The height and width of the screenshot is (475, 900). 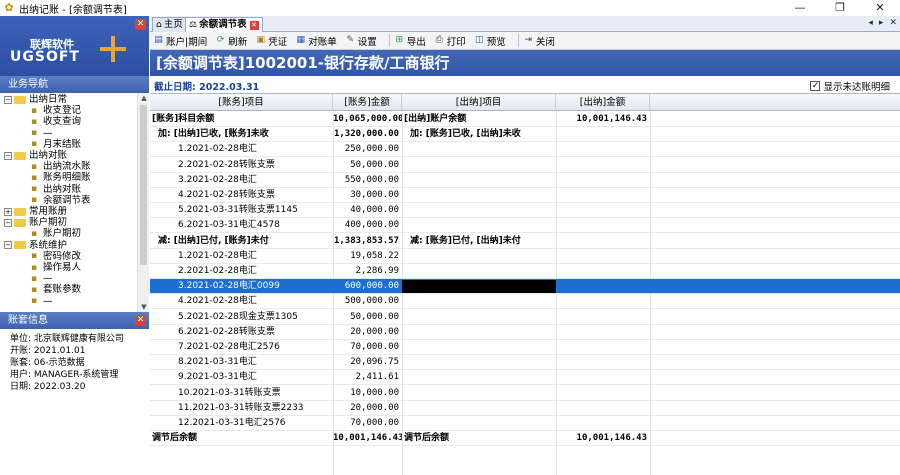 What do you see at coordinates (893, 23) in the screenshot?
I see `tab-close-all-icon: ✕` at bounding box center [893, 23].